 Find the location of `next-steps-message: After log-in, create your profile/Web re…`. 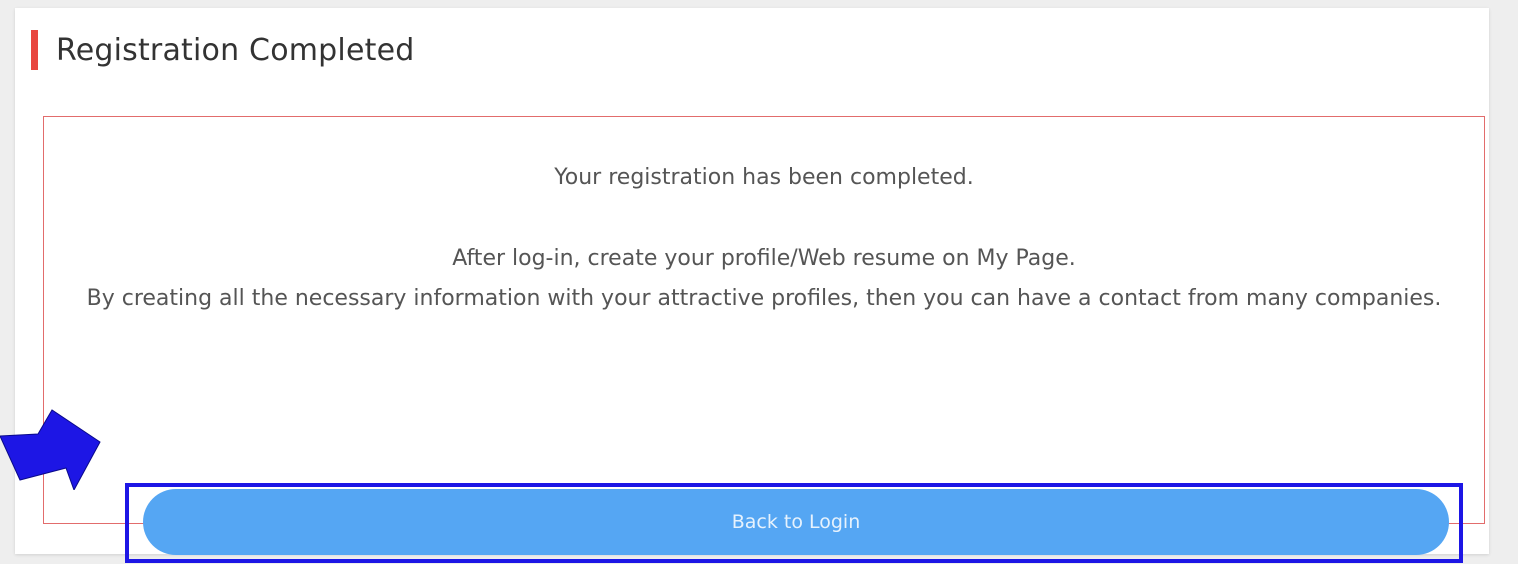

next-steps-message: After log-in, create your profile/Web re… is located at coordinates (764, 258).